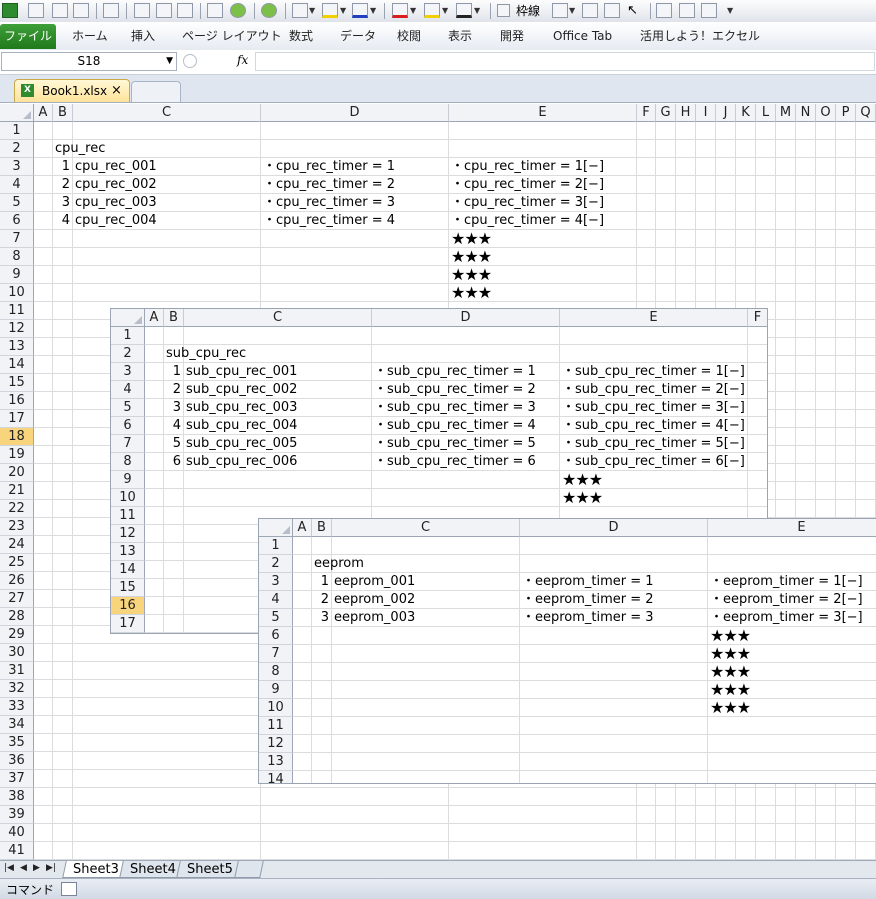 The width and height of the screenshot is (876, 899). I want to click on column-header: P, so click(846, 113).